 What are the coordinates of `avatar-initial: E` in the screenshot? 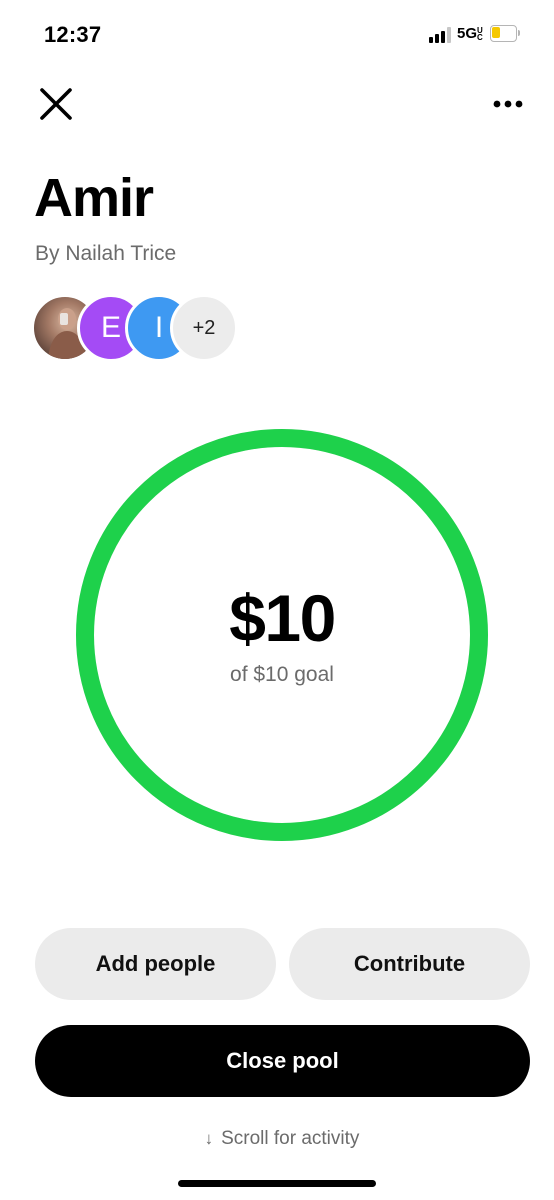 It's located at (110, 327).